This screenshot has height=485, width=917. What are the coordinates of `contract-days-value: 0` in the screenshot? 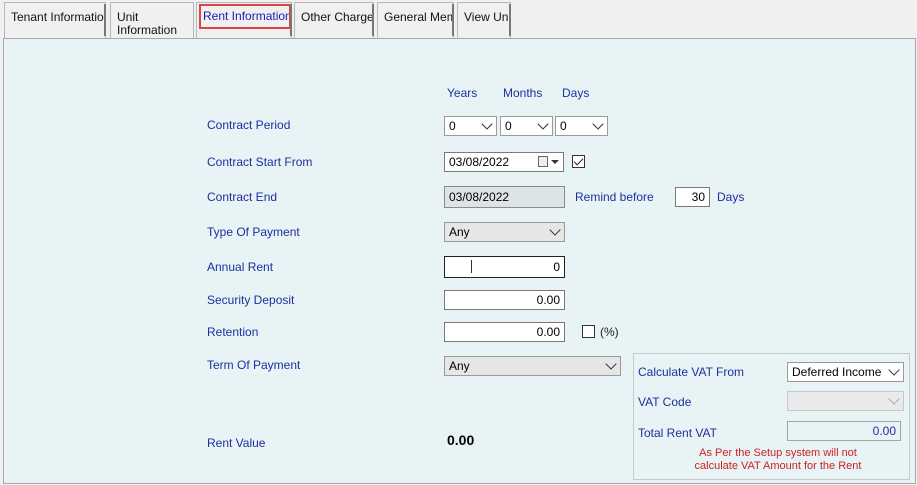 It's located at (563, 126).